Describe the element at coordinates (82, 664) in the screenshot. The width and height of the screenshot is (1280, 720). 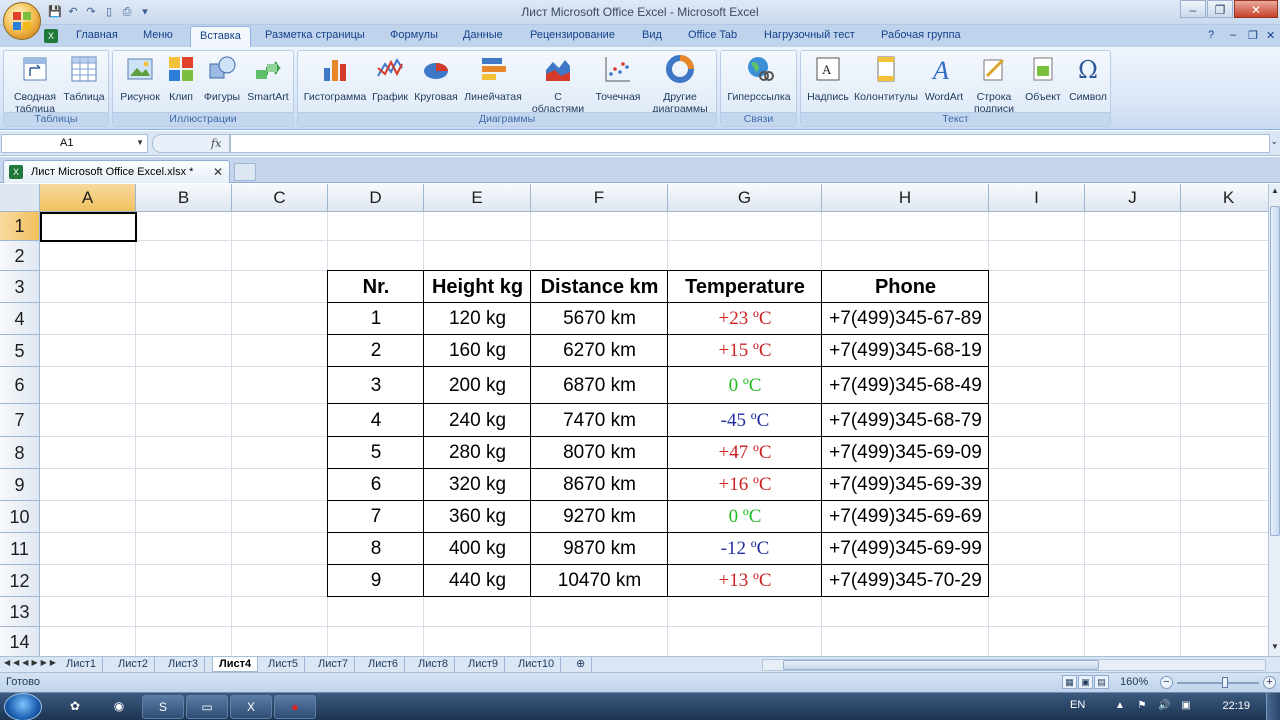
I see `sheet-tab-1: Лист1` at that location.